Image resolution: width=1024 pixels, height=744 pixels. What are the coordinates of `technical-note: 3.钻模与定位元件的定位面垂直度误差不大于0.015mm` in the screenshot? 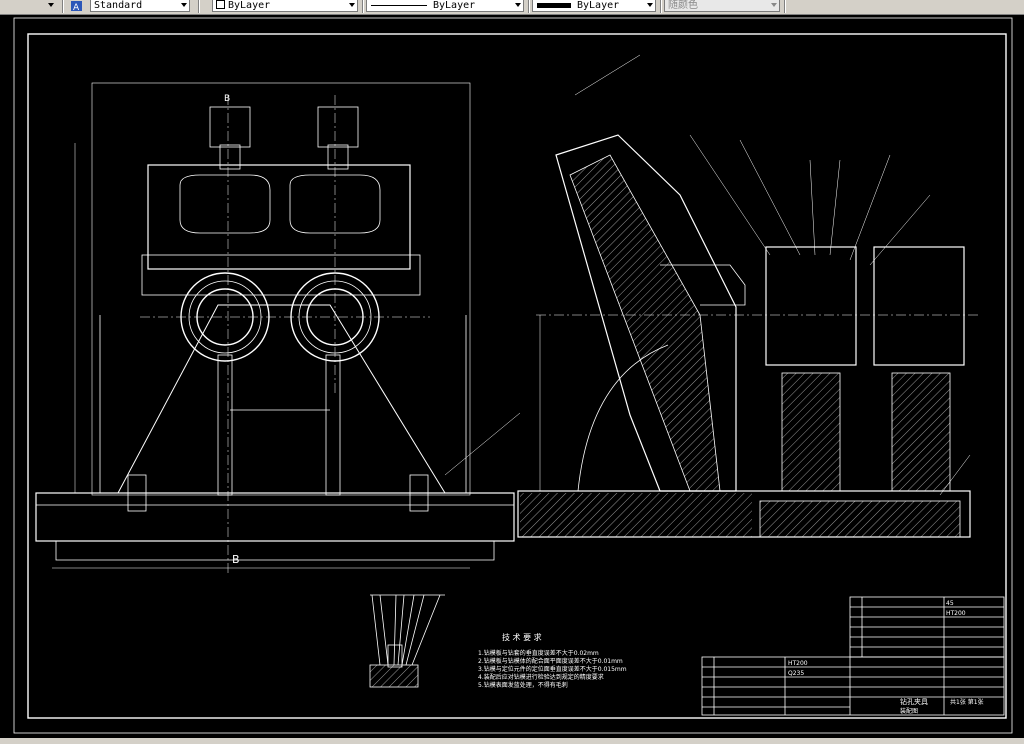 It's located at (552, 669).